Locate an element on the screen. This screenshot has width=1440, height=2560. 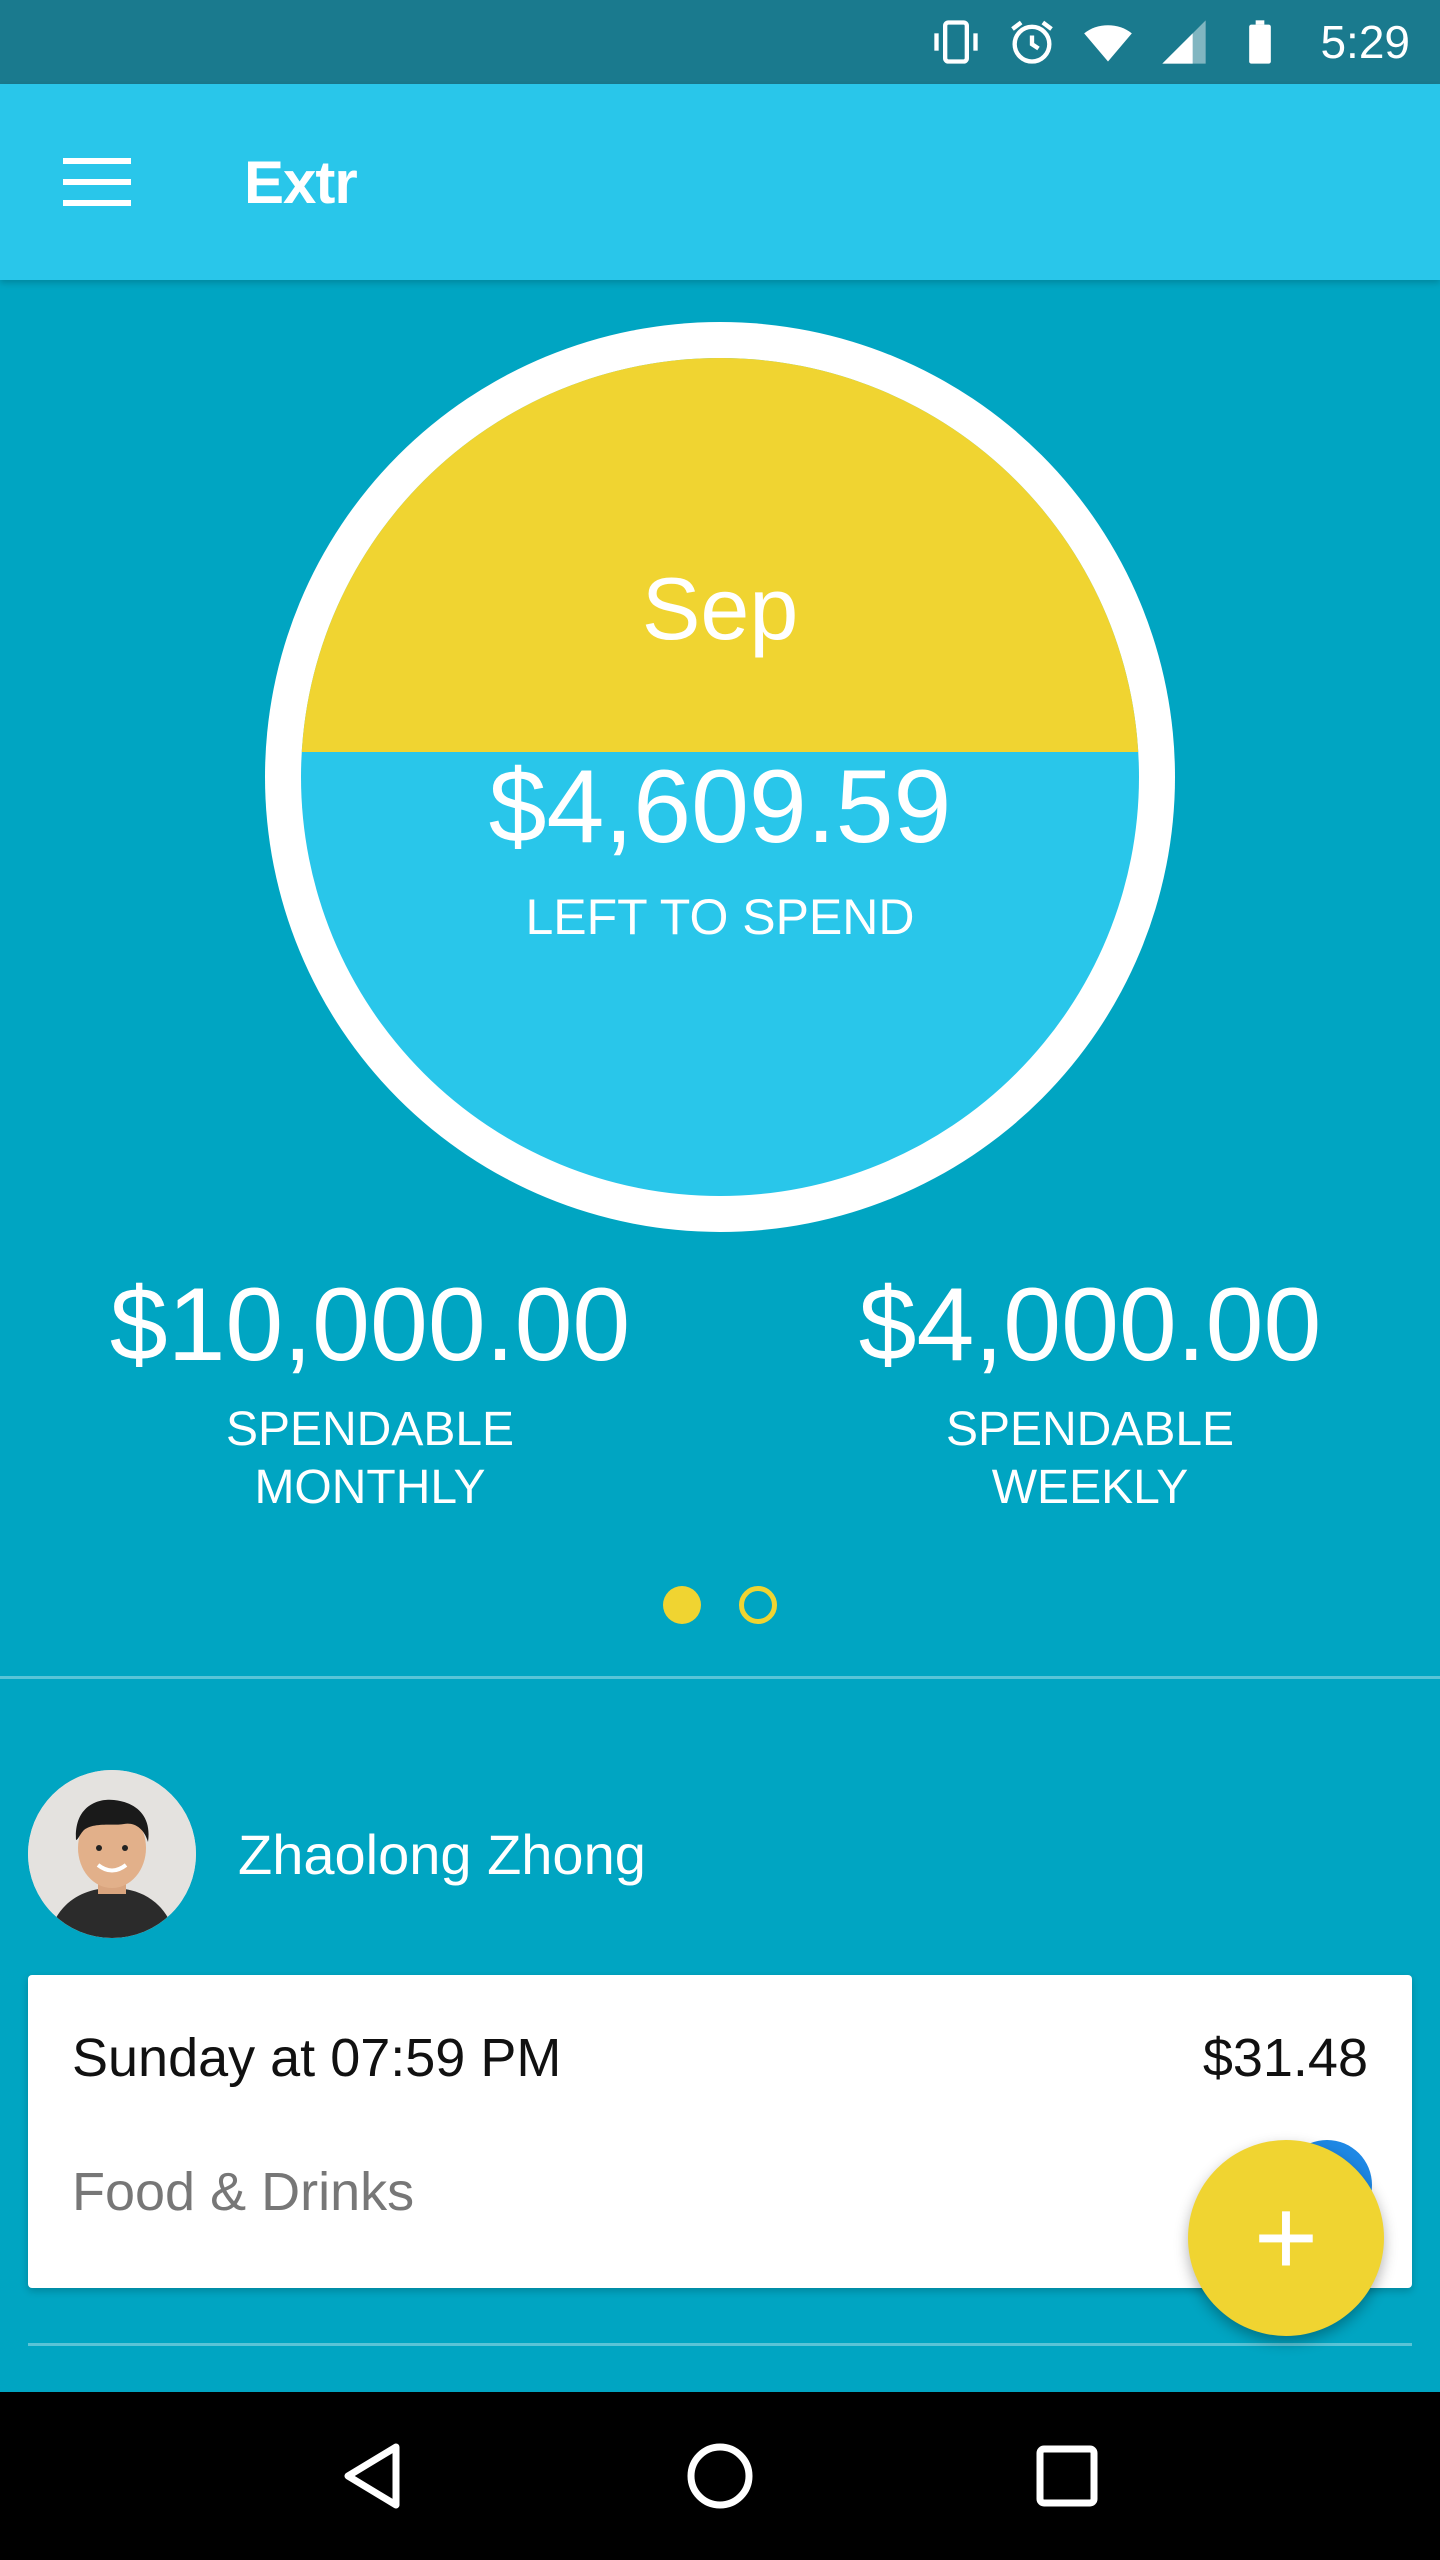
section-divider is located at coordinates (720, 1677).